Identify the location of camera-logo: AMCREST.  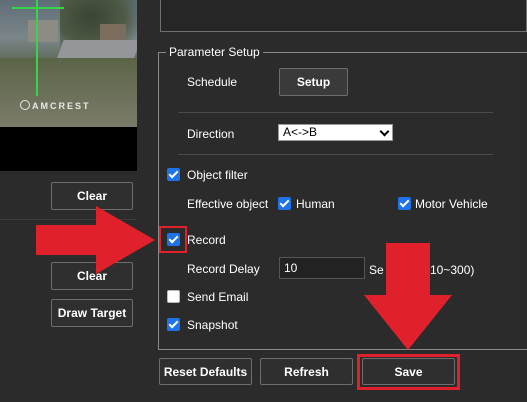
(55, 105).